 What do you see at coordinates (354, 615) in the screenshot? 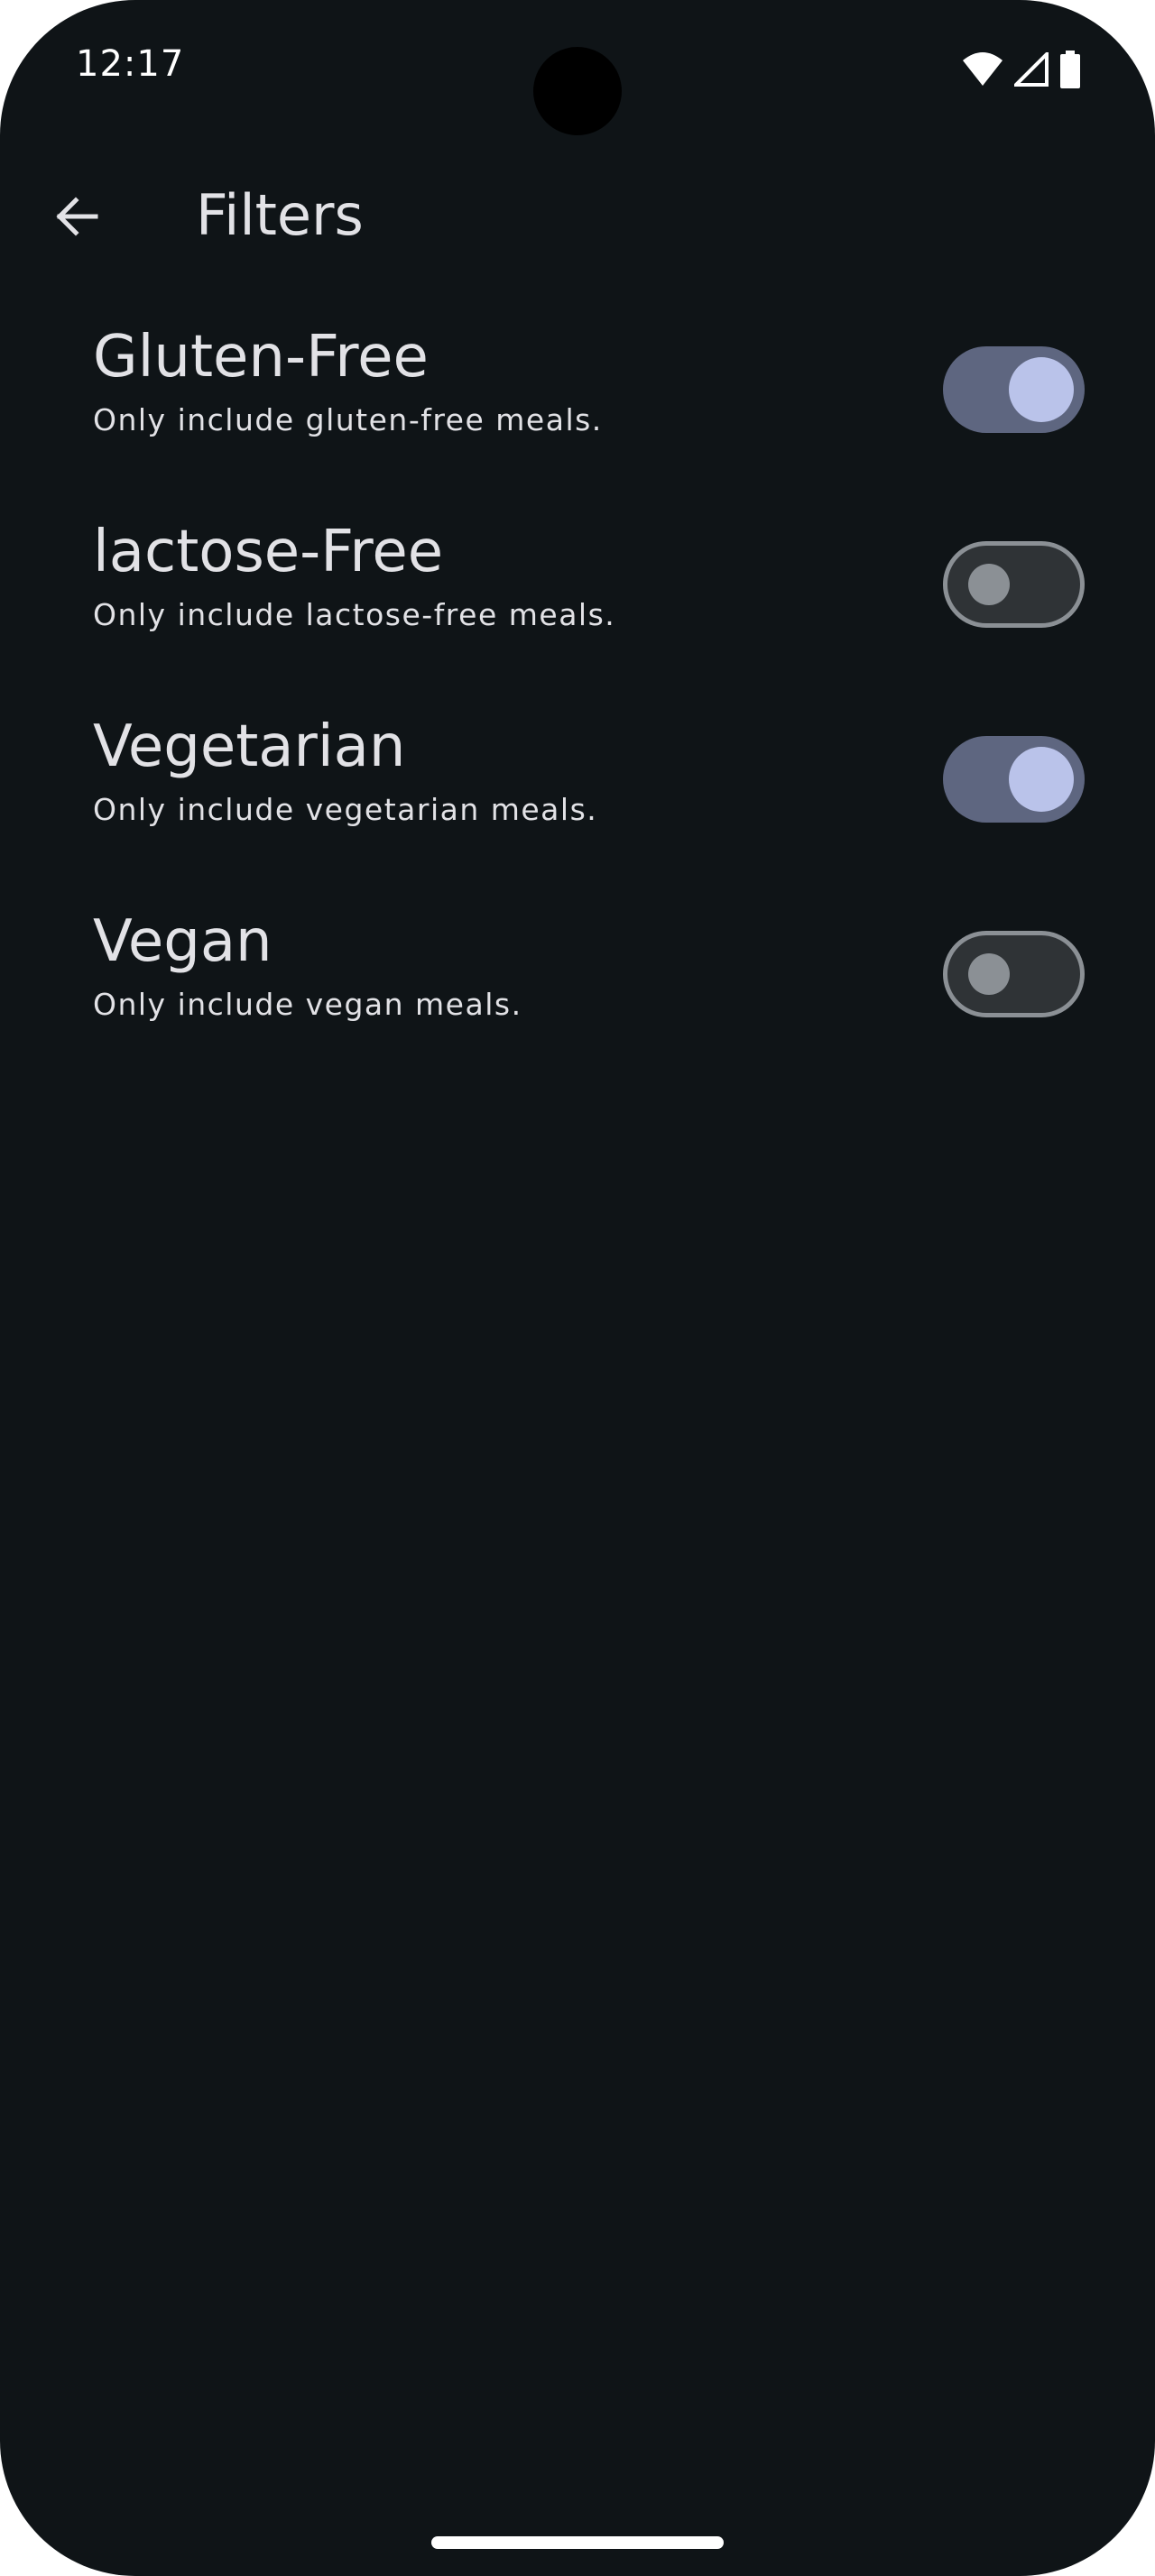
I see `filter-subtitle: Only include lactose-free meals.` at bounding box center [354, 615].